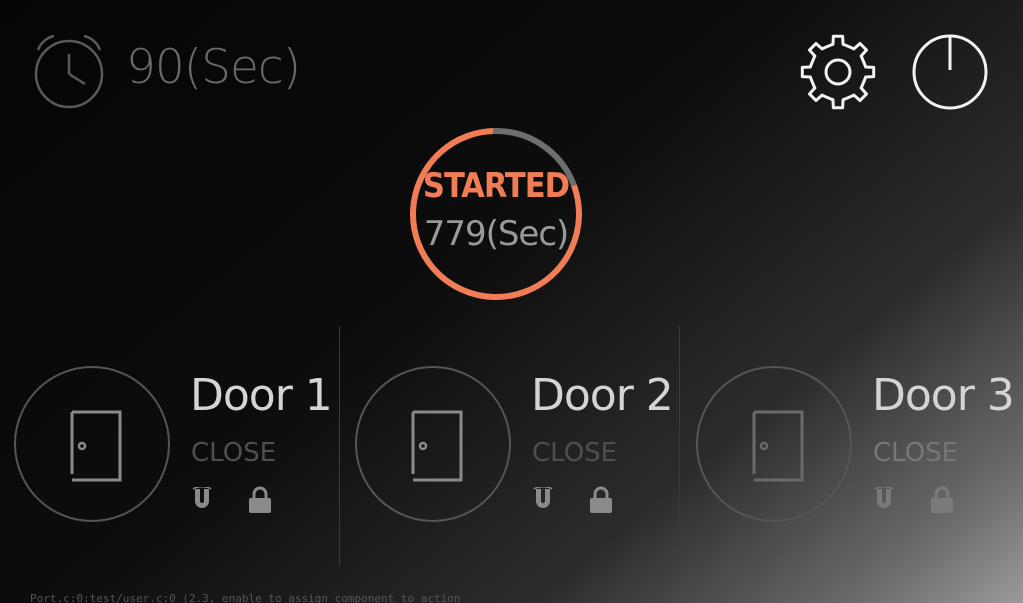 This screenshot has height=603, width=1023. I want to click on status-label: STARTED, so click(496, 186).